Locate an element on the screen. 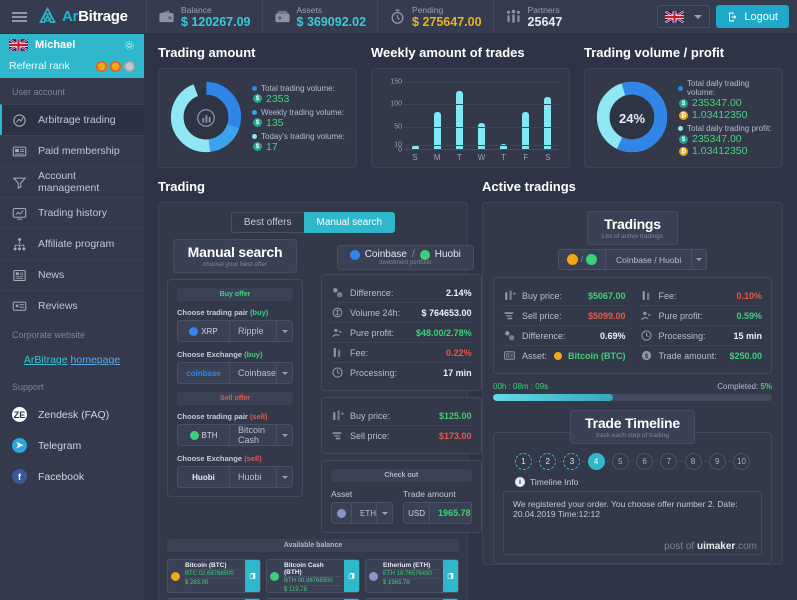 This screenshot has width=797, height=600. currency-label: USD is located at coordinates (417, 513).